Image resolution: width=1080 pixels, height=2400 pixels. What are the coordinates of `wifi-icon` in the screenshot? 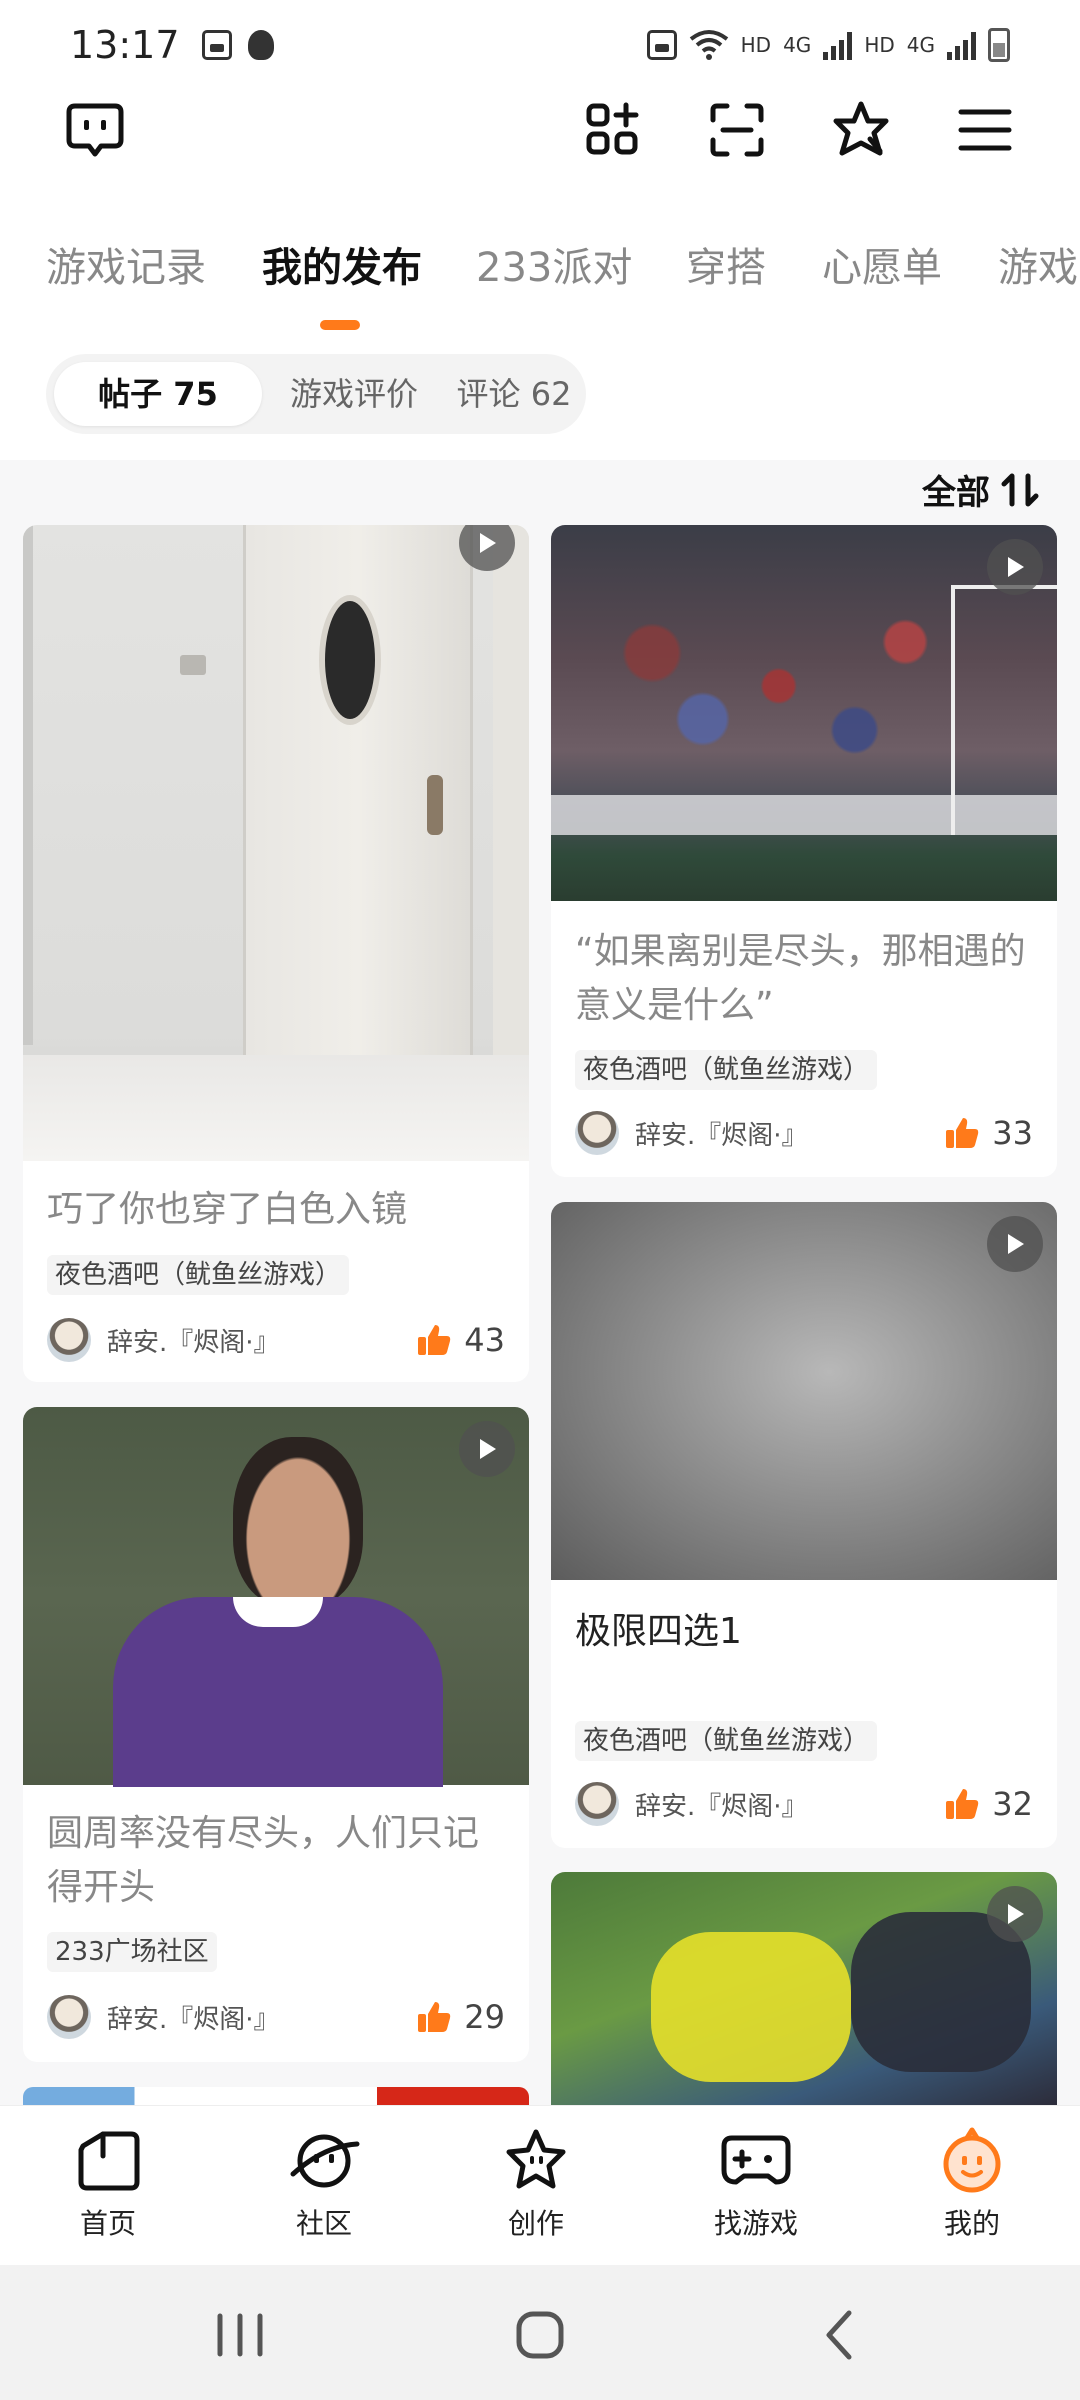 It's located at (708, 45).